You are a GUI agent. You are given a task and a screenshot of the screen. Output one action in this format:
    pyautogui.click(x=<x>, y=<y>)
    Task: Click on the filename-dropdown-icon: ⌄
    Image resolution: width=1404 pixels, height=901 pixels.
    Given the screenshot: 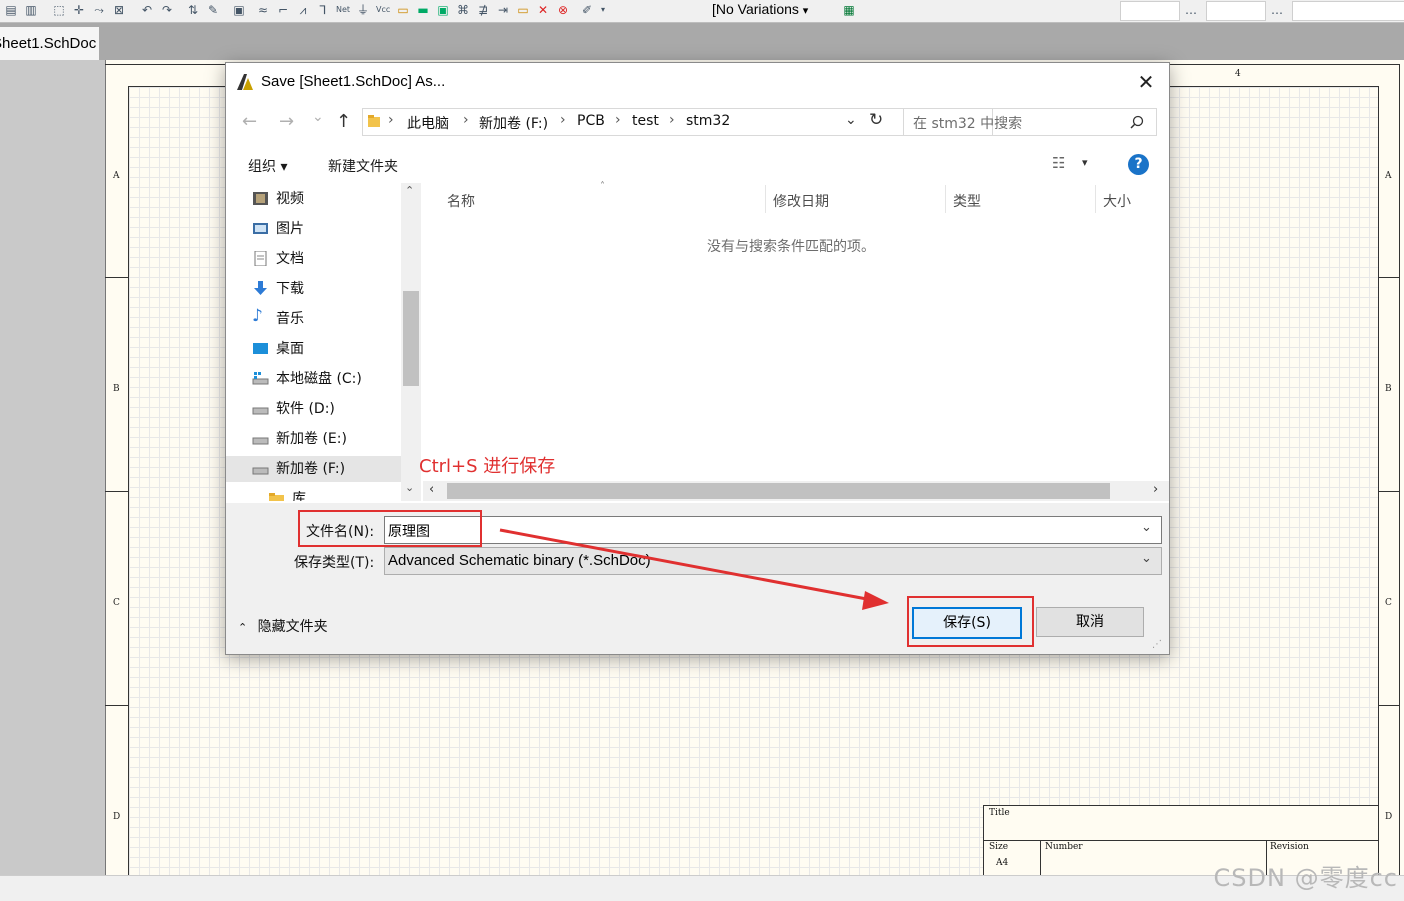 What is the action you would take?
    pyautogui.click(x=1146, y=527)
    